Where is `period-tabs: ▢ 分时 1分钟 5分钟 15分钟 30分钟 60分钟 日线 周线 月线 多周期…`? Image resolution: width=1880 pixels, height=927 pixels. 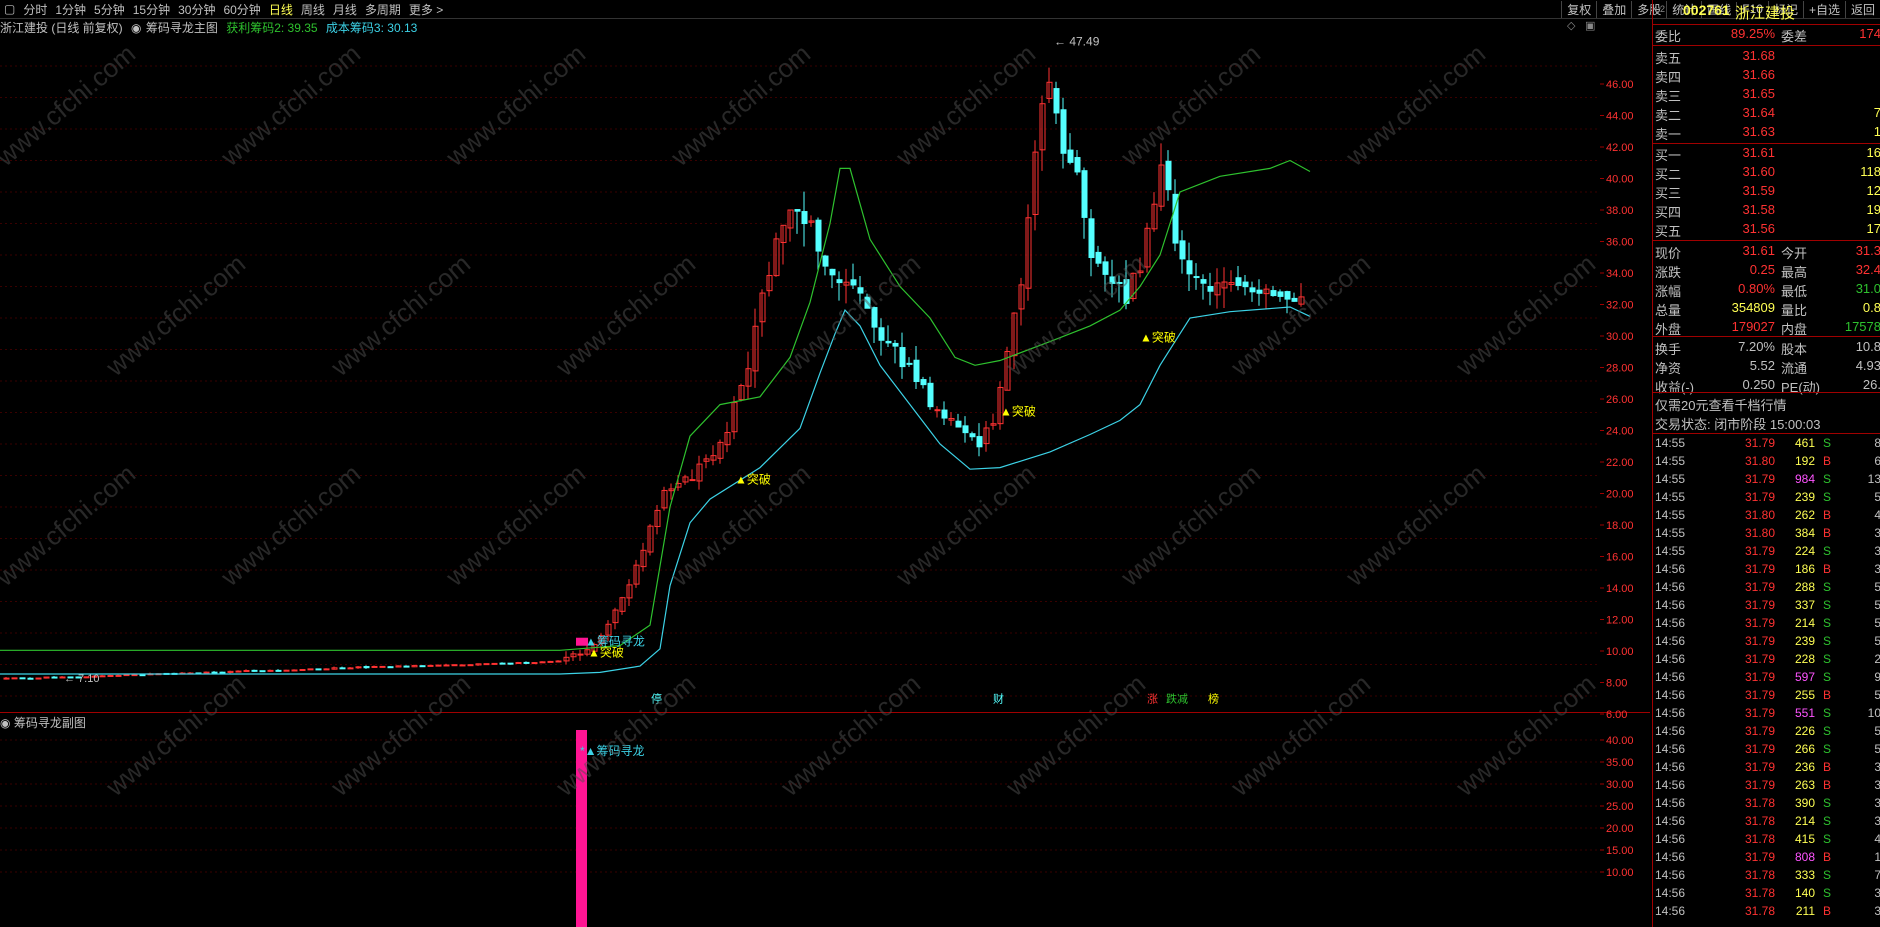 period-tabs: ▢ 分时 1分钟 5分钟 15分钟 30分钟 60分钟 日线 周线 月线 多周期… is located at coordinates (223, 9).